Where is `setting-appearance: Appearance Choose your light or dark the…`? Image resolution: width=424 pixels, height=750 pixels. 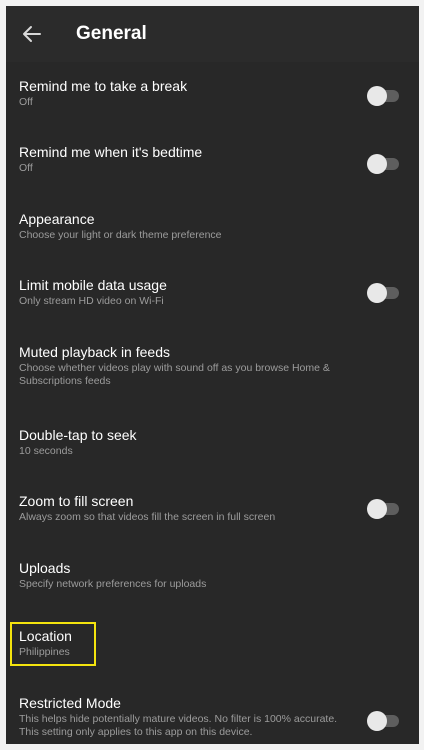 setting-appearance: Appearance Choose your light or dark the… is located at coordinates (212, 231).